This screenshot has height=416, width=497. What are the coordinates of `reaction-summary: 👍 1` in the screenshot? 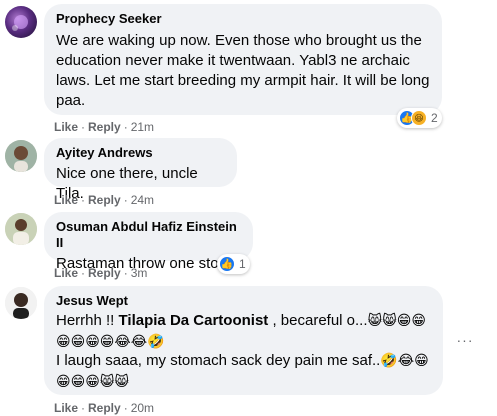 It's located at (233, 264).